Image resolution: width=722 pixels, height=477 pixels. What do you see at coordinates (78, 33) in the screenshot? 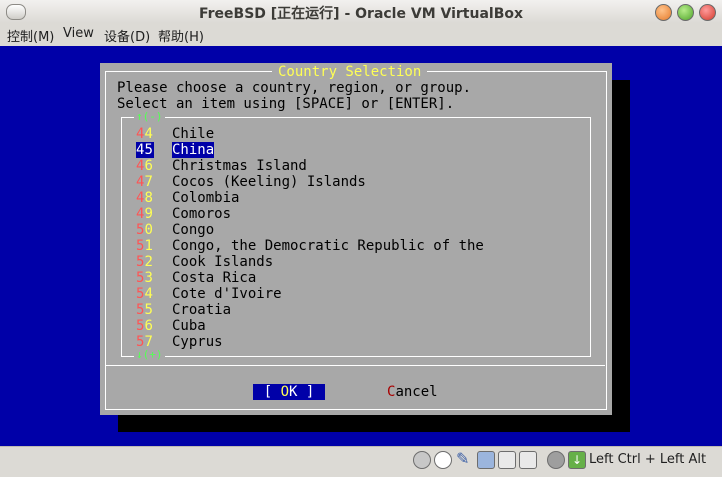
I see `menu-view: View` at bounding box center [78, 33].